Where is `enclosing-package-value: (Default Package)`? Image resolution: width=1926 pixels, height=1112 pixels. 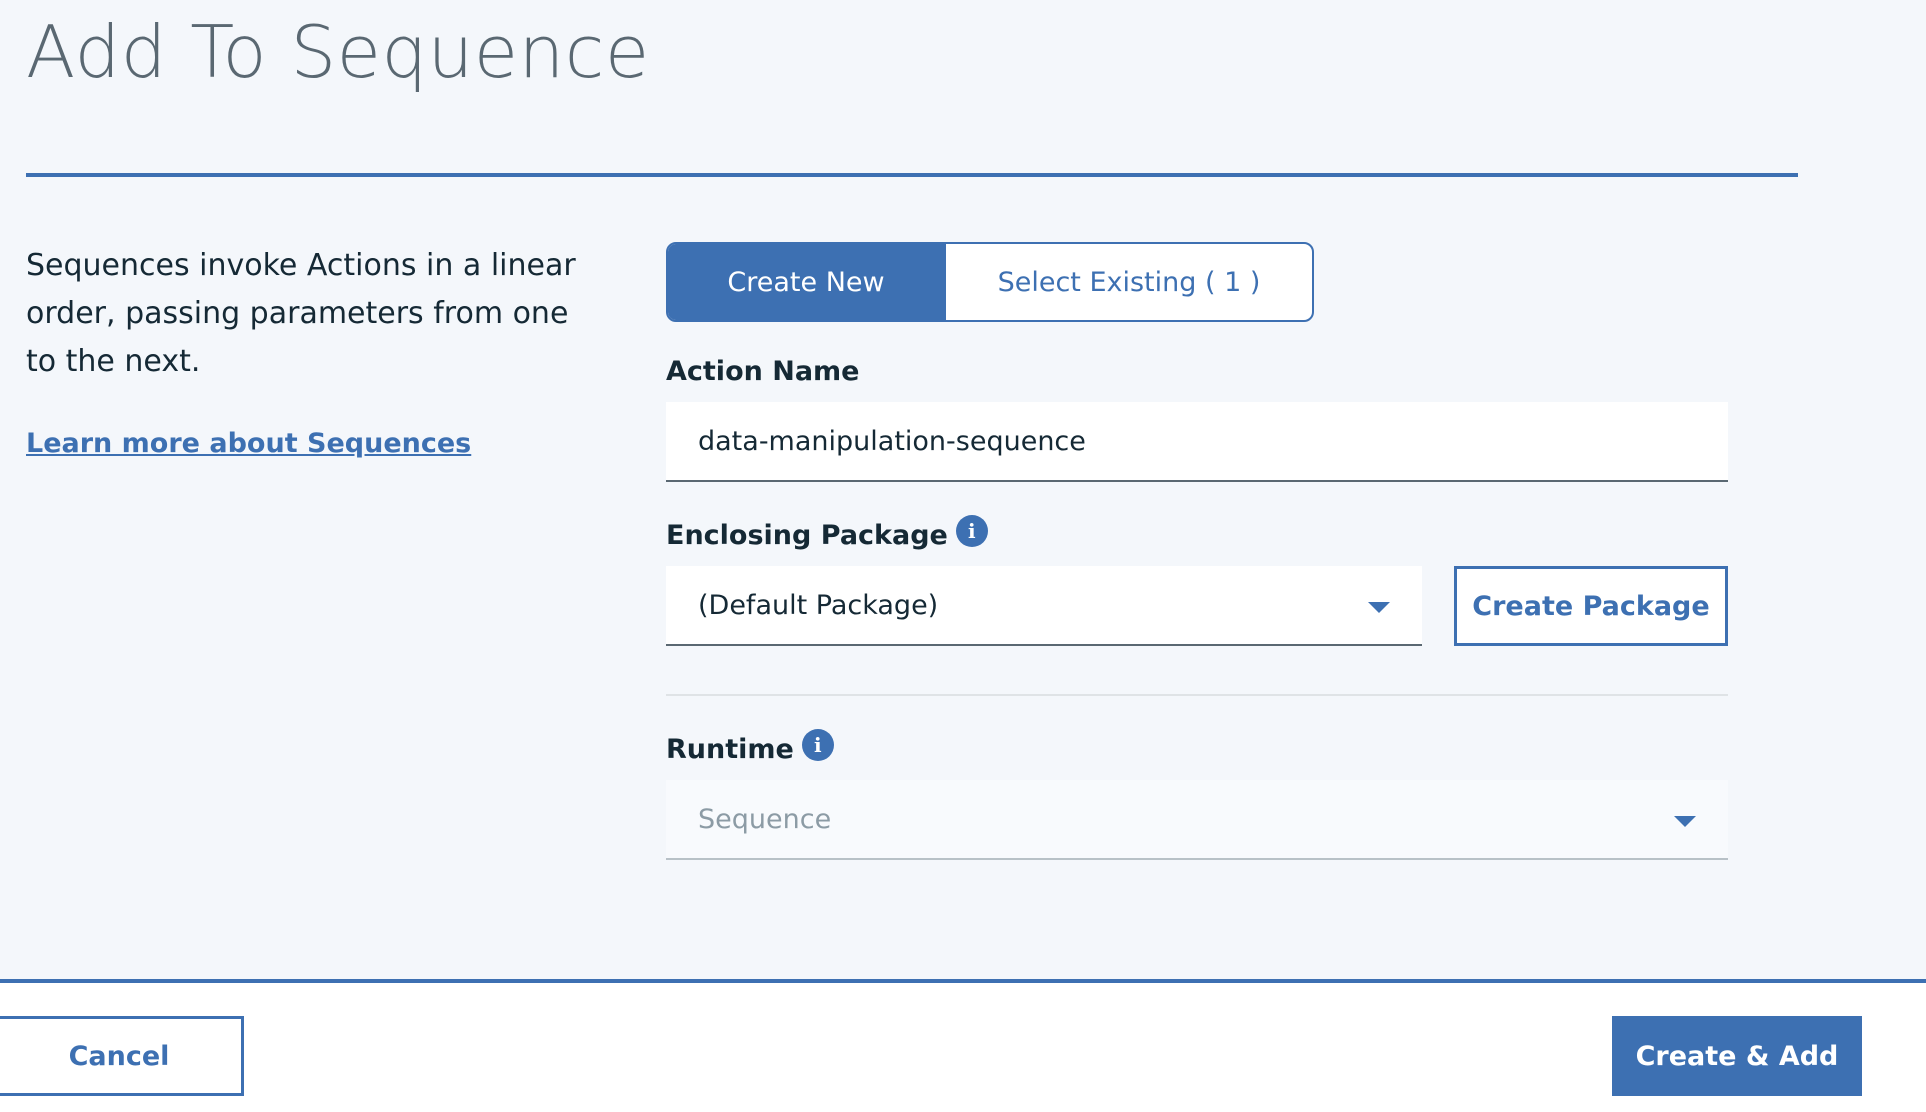 enclosing-package-value: (Default Package) is located at coordinates (818, 605).